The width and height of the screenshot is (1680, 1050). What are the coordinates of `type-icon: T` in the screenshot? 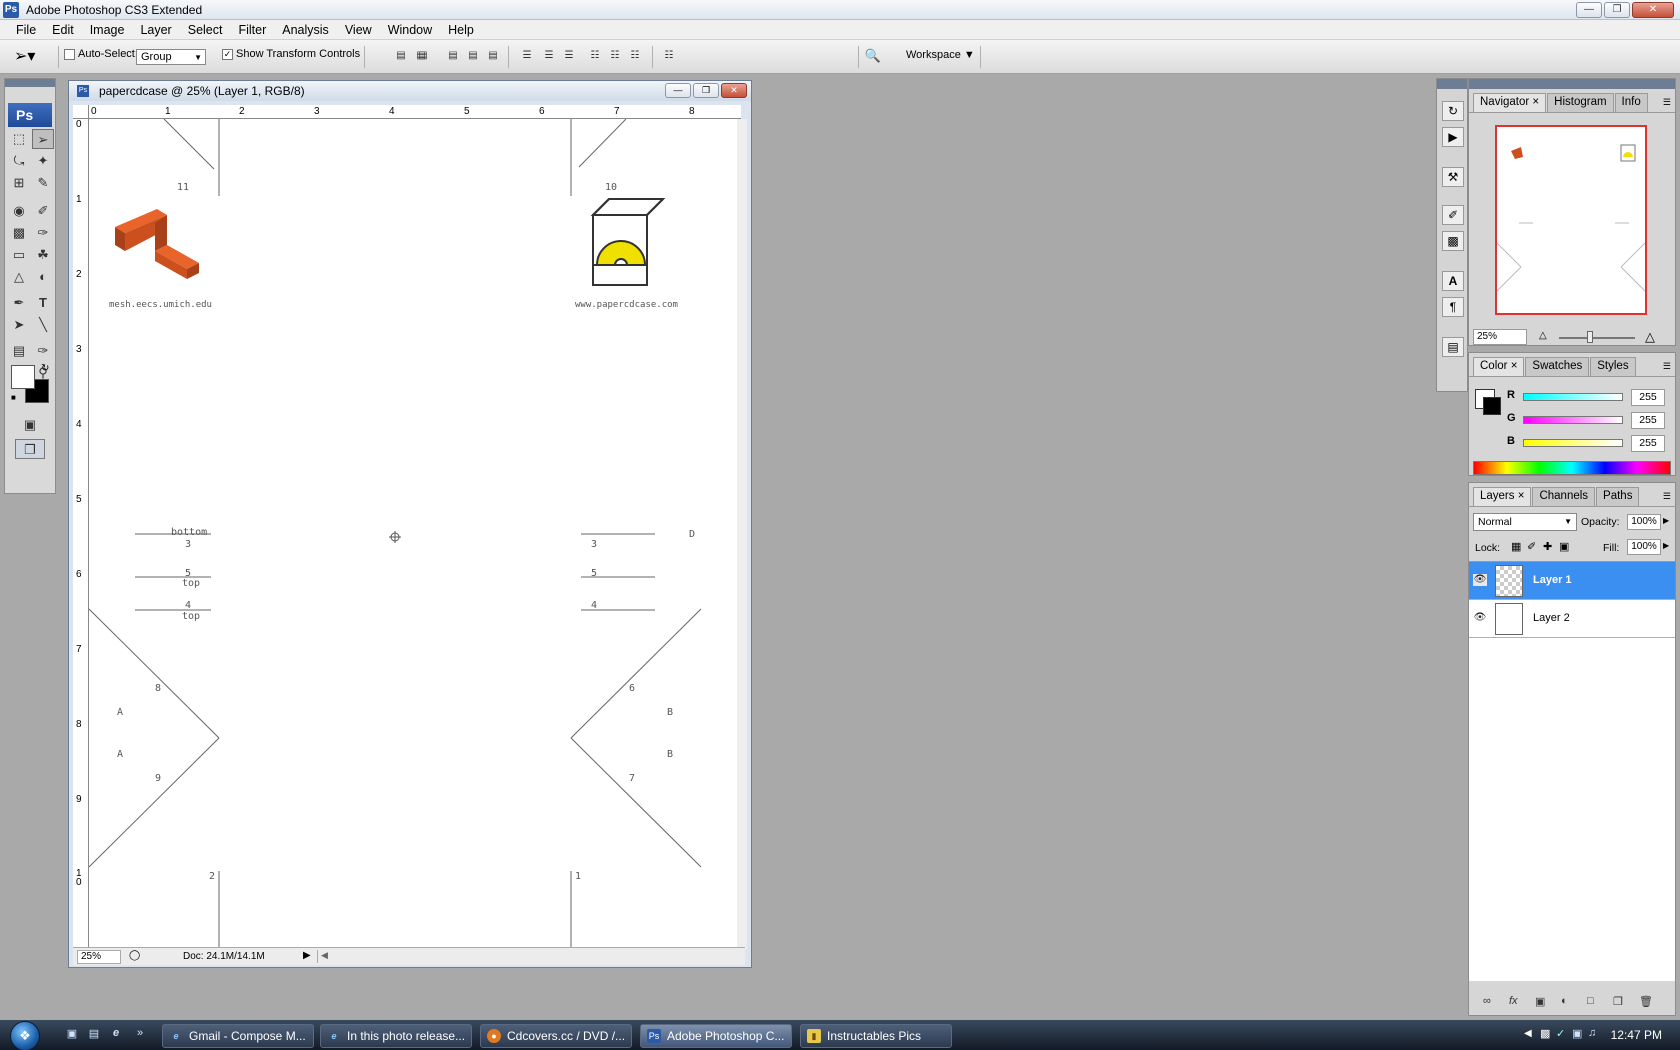 It's located at (43, 303).